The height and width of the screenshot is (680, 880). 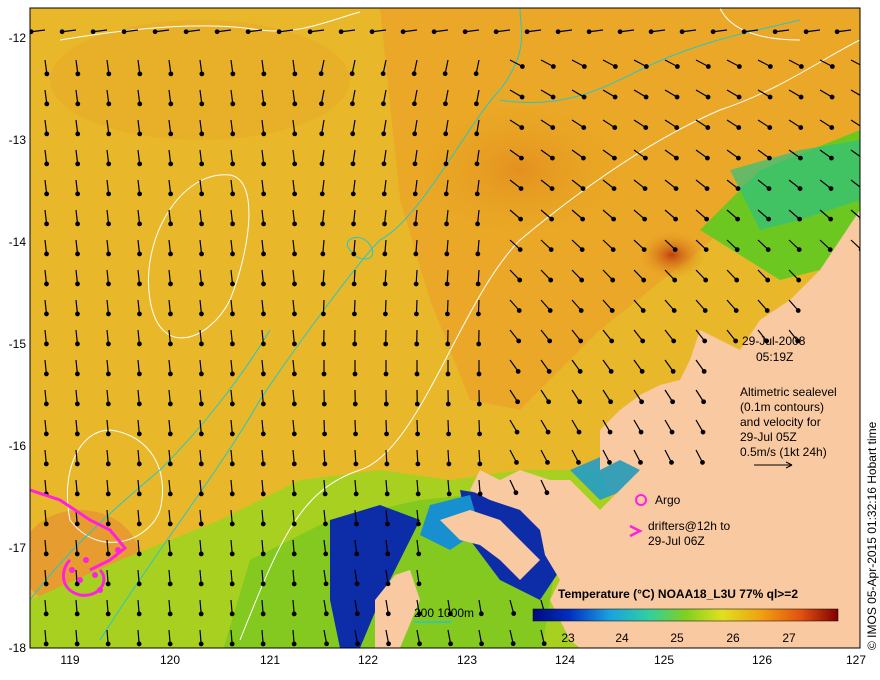 I want to click on y-axis: -12 -13 -14 -15 -16 -17 -18, so click(x=18, y=343).